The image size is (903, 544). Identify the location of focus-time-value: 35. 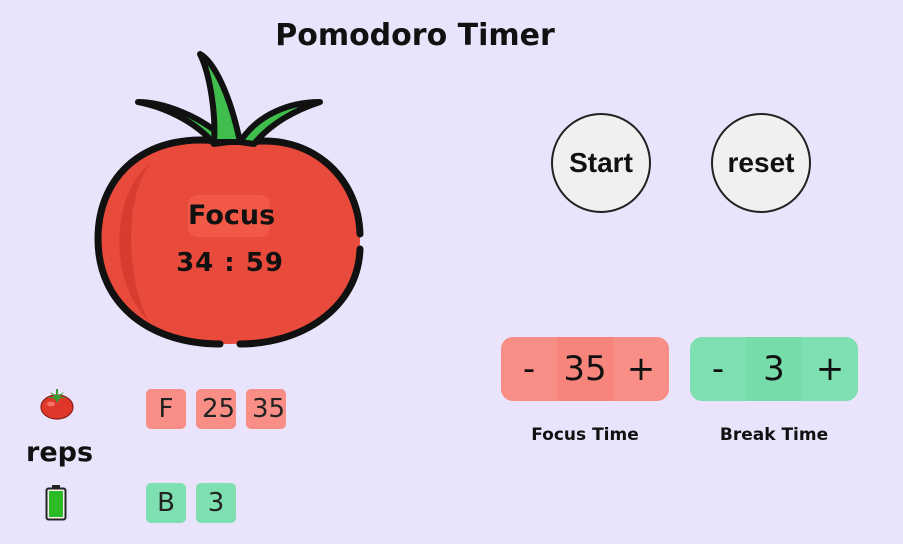
(585, 369).